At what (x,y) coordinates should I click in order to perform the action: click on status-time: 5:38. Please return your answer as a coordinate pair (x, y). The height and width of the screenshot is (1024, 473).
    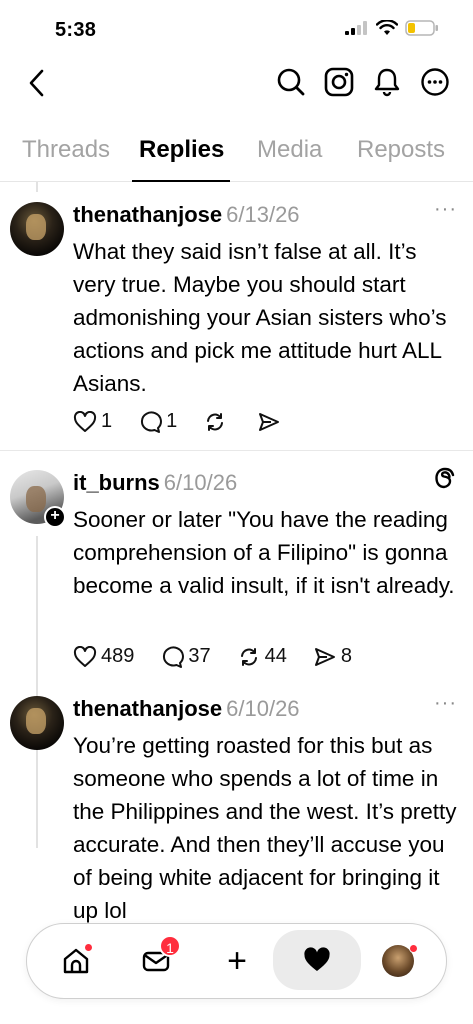
    Looking at the image, I should click on (76, 30).